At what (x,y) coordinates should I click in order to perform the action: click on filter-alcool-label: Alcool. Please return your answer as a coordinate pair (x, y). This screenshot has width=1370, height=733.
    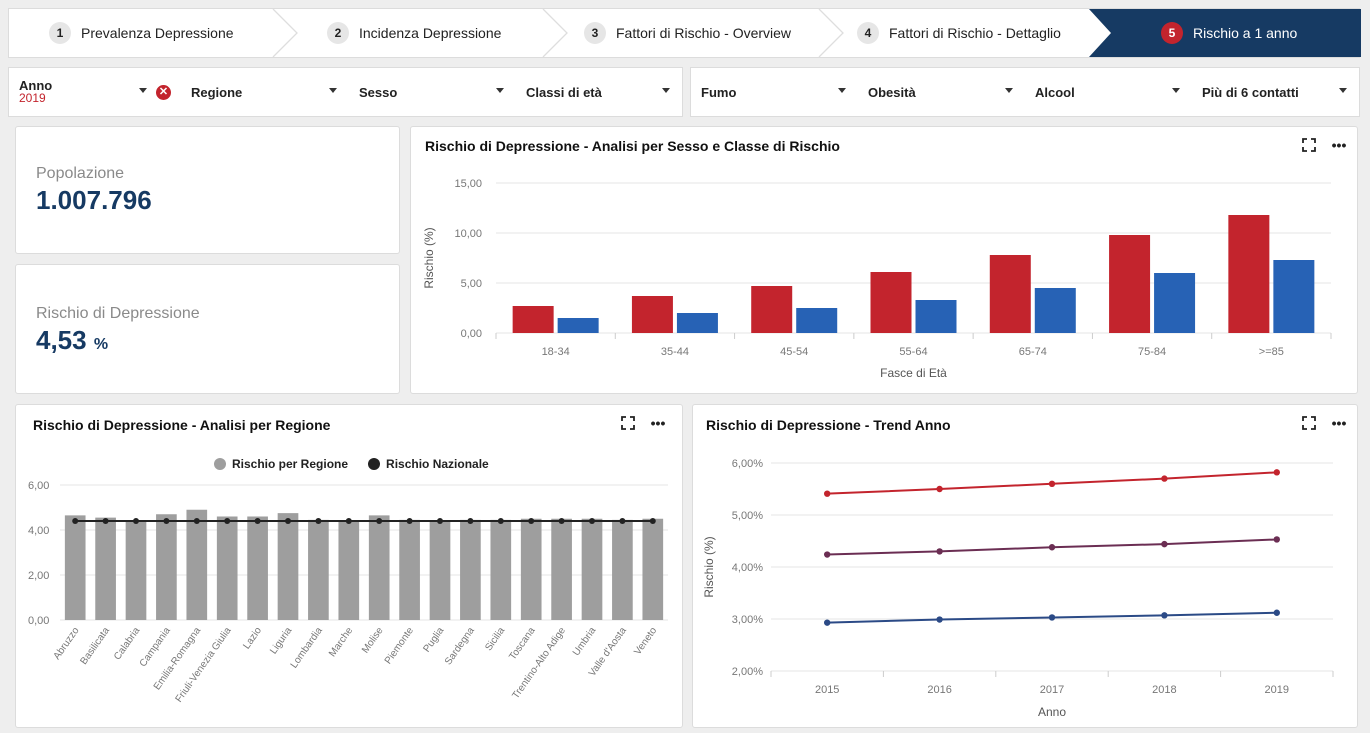
    Looking at the image, I should click on (1055, 92).